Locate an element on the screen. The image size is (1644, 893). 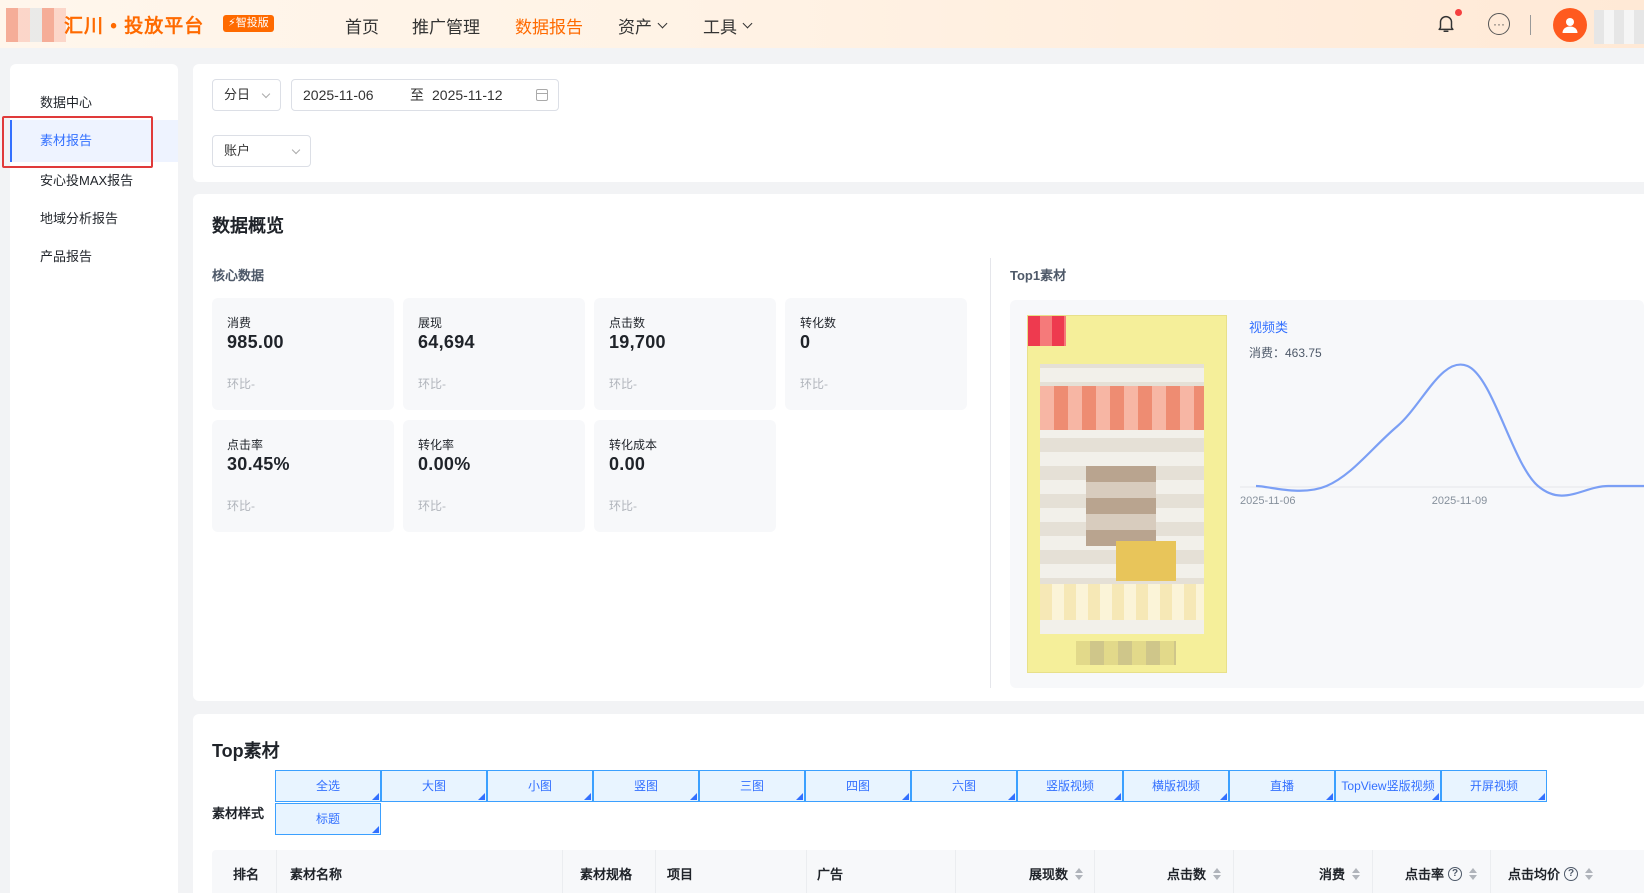
dimension-value: 账户 is located at coordinates (237, 150).